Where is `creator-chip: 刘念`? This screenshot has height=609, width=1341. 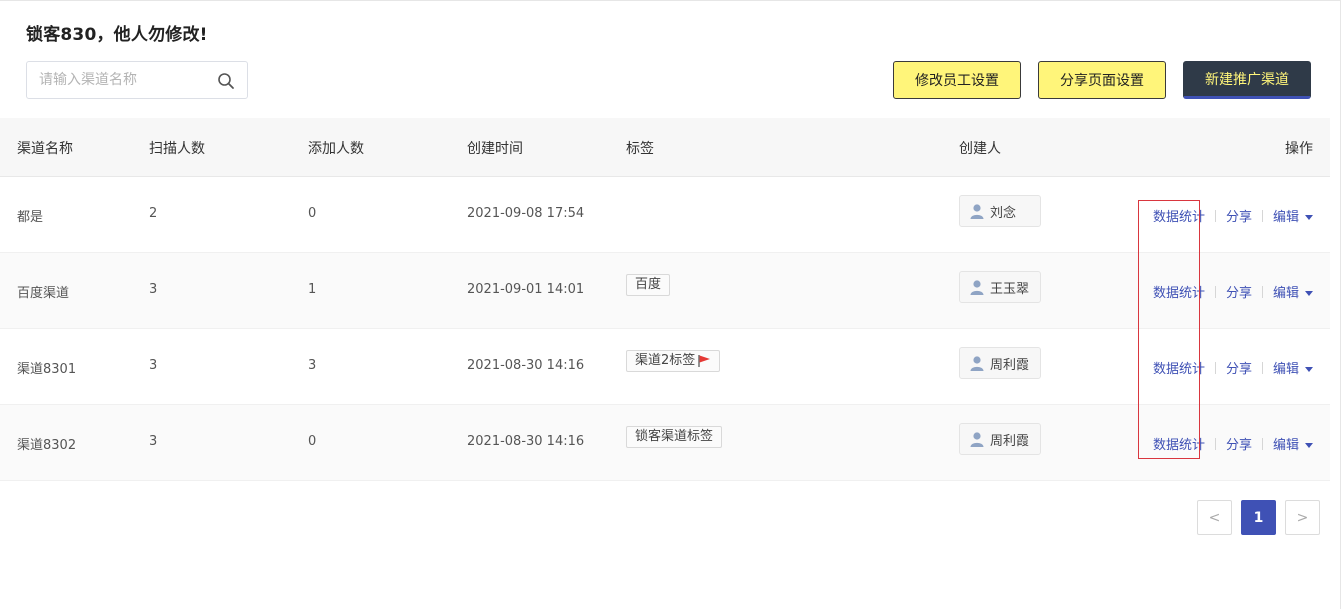 creator-chip: 刘念 is located at coordinates (1000, 211).